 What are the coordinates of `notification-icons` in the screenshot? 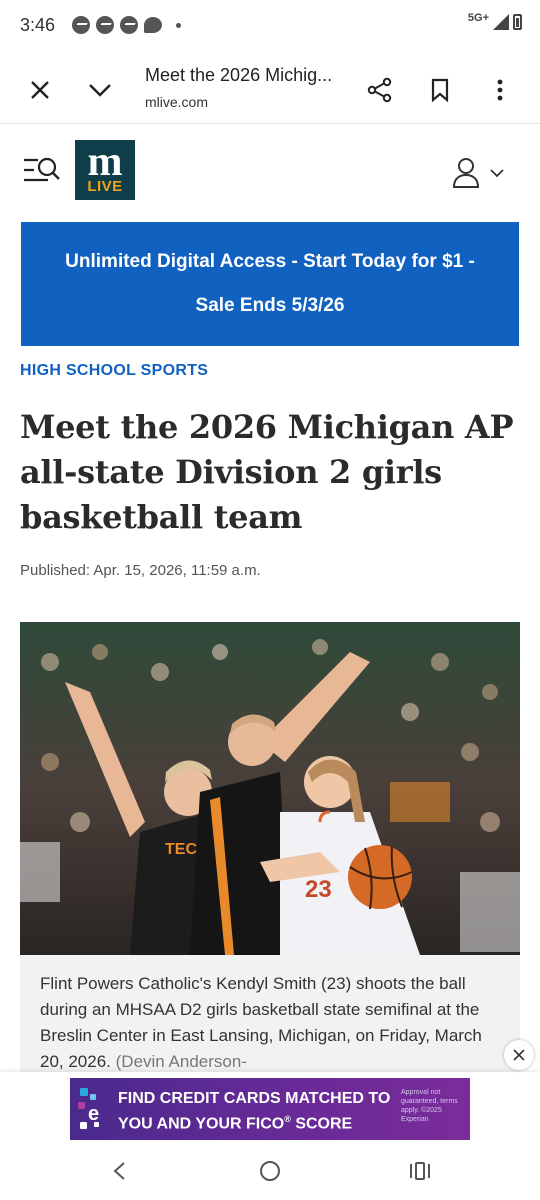 It's located at (126, 25).